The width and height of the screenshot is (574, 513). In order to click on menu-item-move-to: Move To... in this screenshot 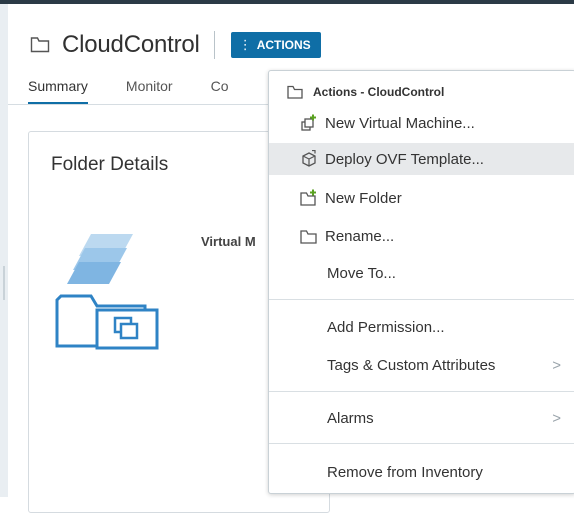, I will do `click(421, 273)`.